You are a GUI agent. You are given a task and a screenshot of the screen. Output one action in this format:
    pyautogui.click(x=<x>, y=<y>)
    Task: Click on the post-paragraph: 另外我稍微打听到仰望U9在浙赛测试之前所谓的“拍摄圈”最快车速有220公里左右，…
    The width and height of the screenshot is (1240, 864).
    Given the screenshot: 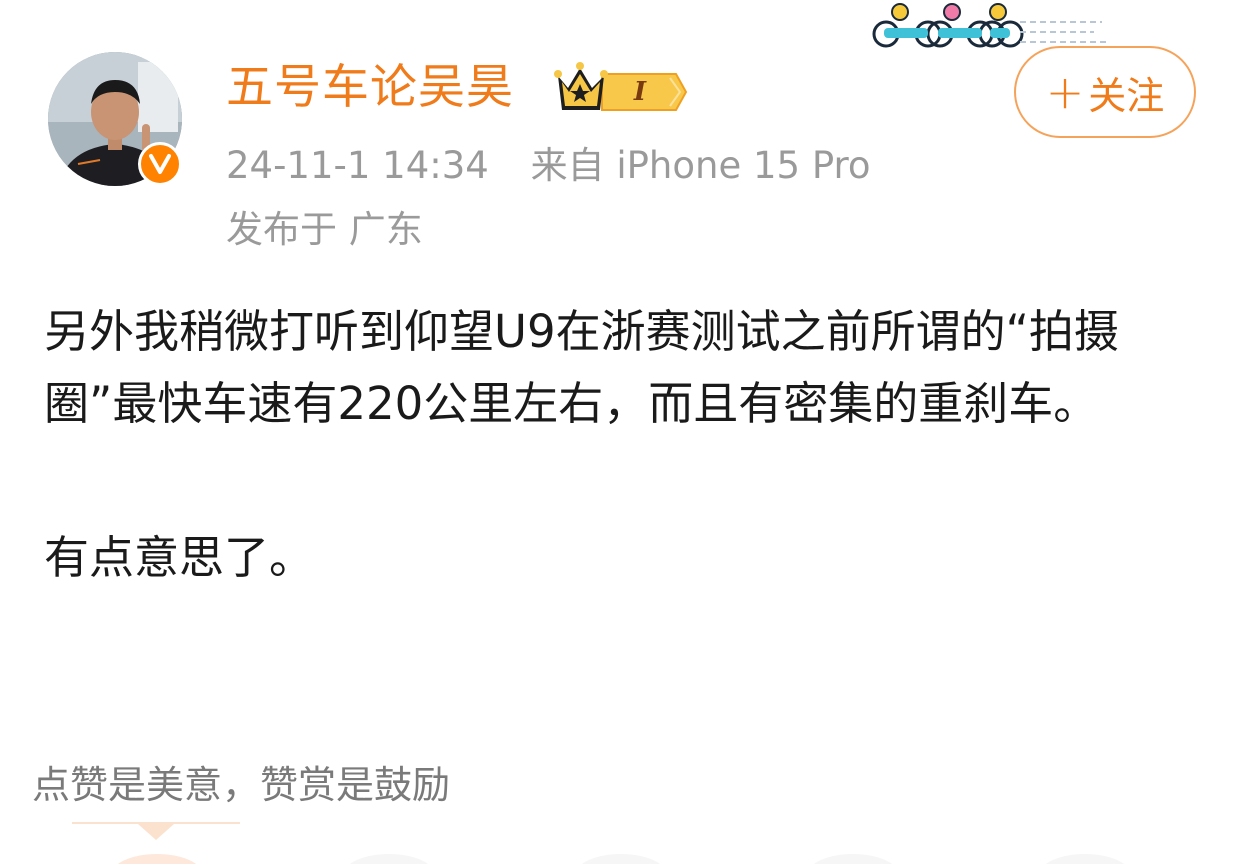 What is the action you would take?
    pyautogui.click(x=581, y=367)
    